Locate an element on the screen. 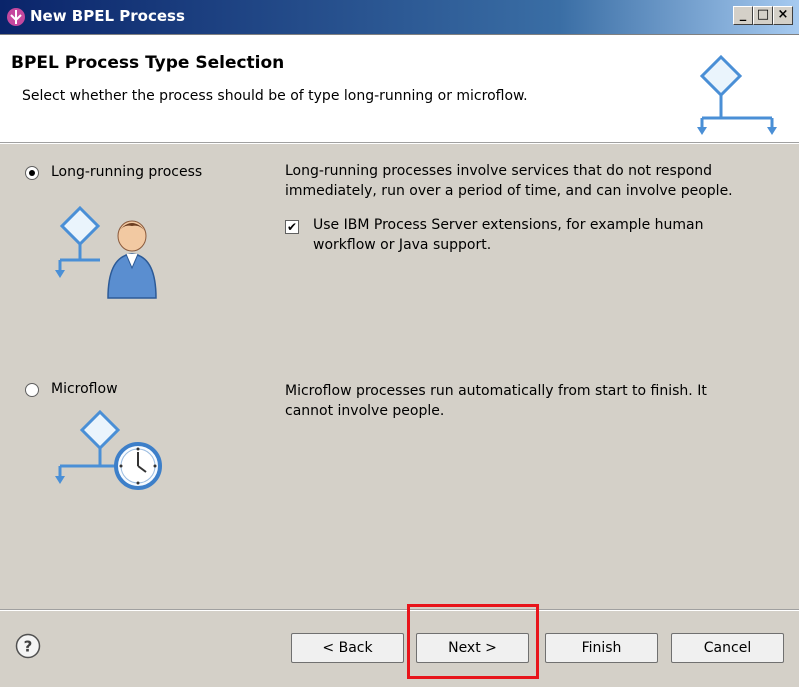 The image size is (799, 687). close-button: × is located at coordinates (783, 15).